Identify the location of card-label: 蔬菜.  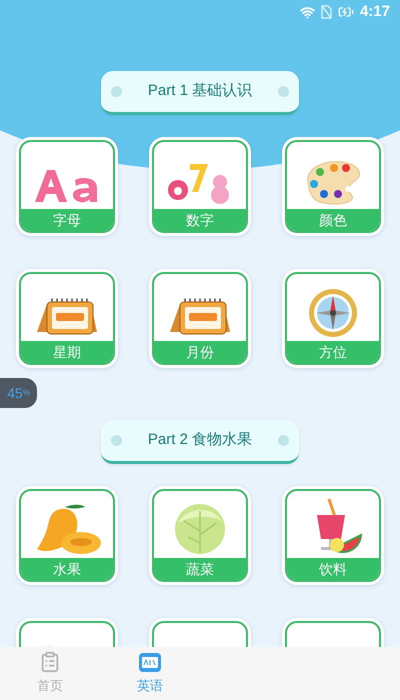
(200, 569).